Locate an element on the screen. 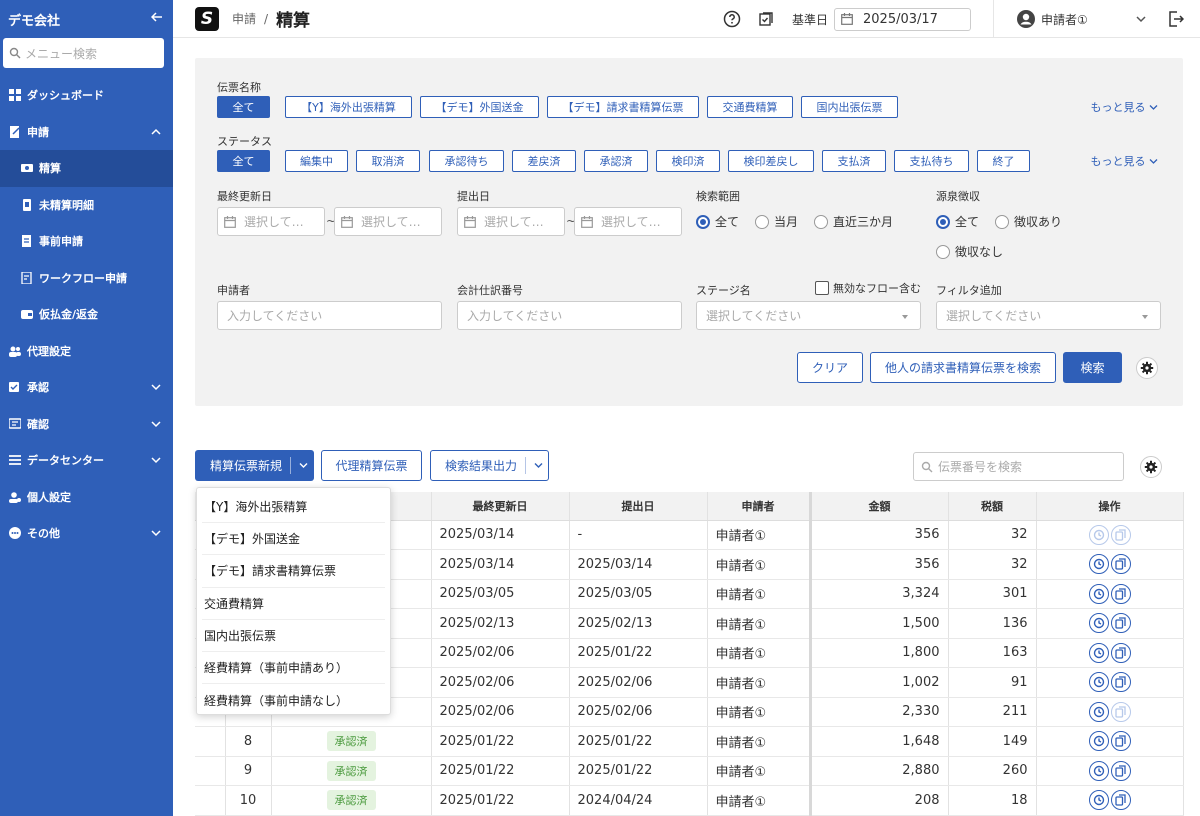 The height and width of the screenshot is (816, 1200). status-more-link: もっと見る is located at coordinates (1125, 161).